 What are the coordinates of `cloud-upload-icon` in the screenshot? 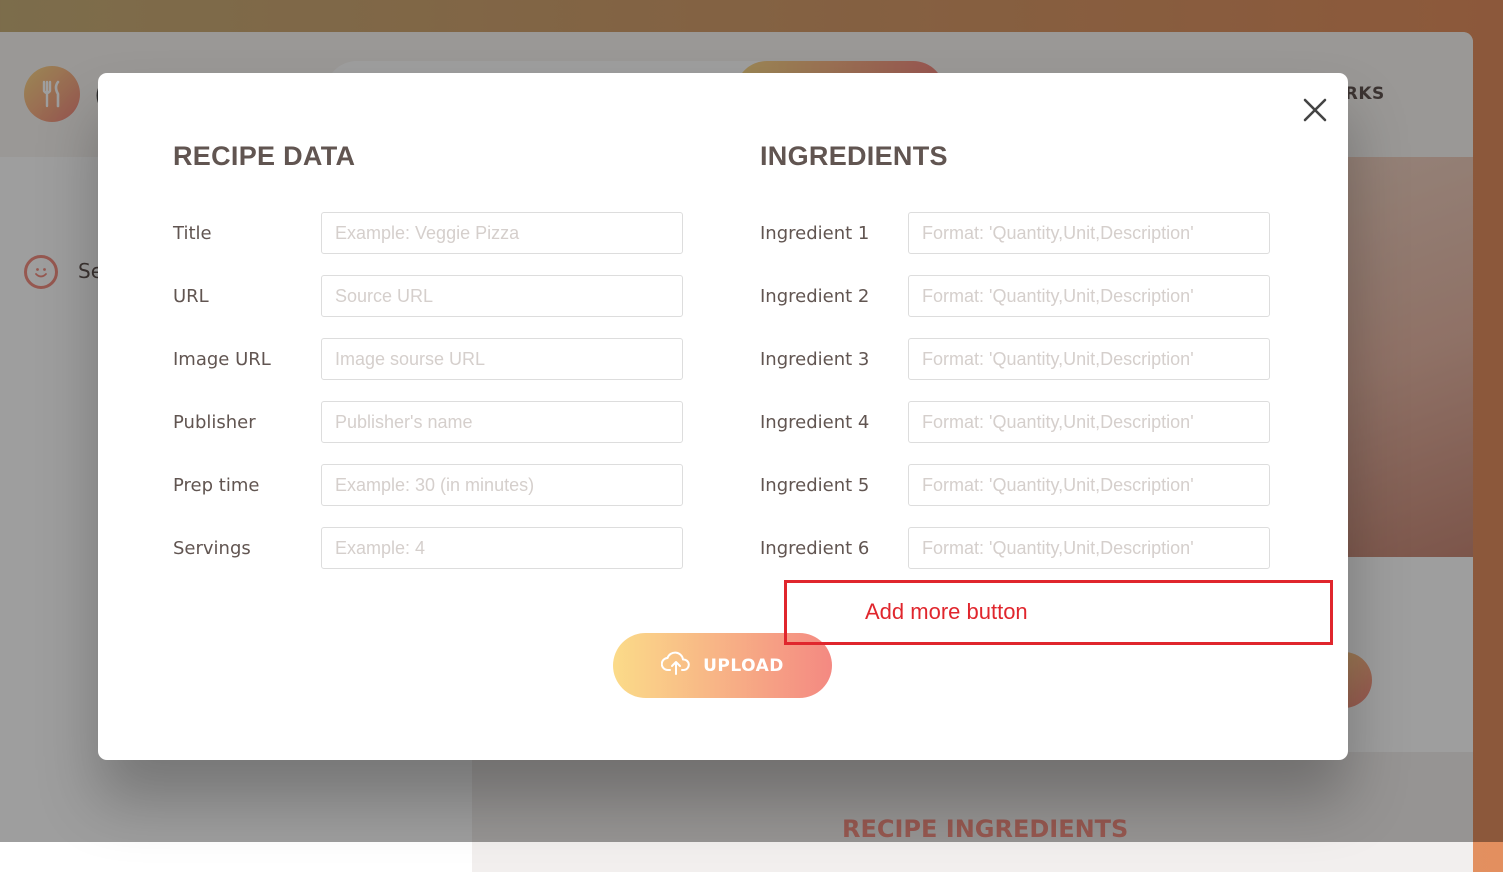 It's located at (675, 665).